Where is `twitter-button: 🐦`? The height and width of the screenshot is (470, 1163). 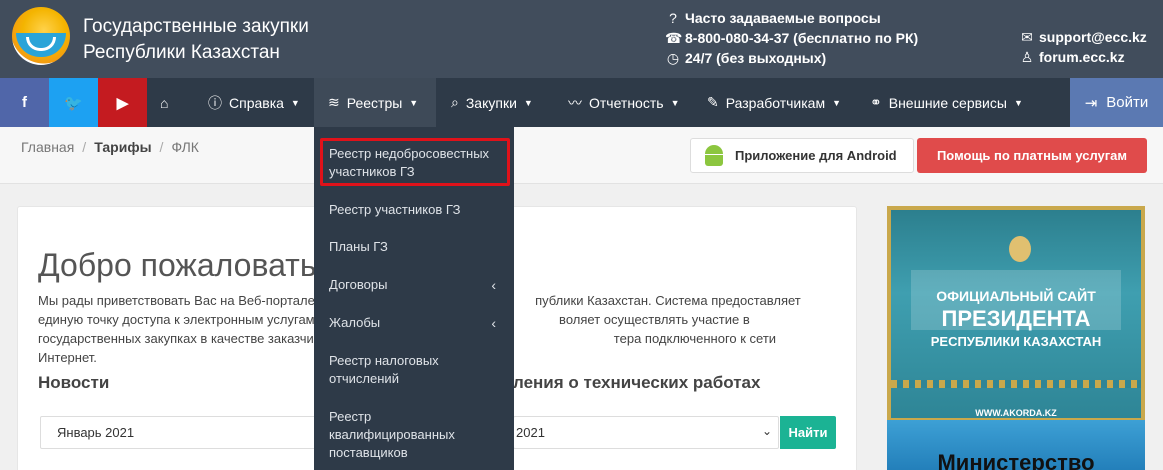 twitter-button: 🐦 is located at coordinates (73, 102).